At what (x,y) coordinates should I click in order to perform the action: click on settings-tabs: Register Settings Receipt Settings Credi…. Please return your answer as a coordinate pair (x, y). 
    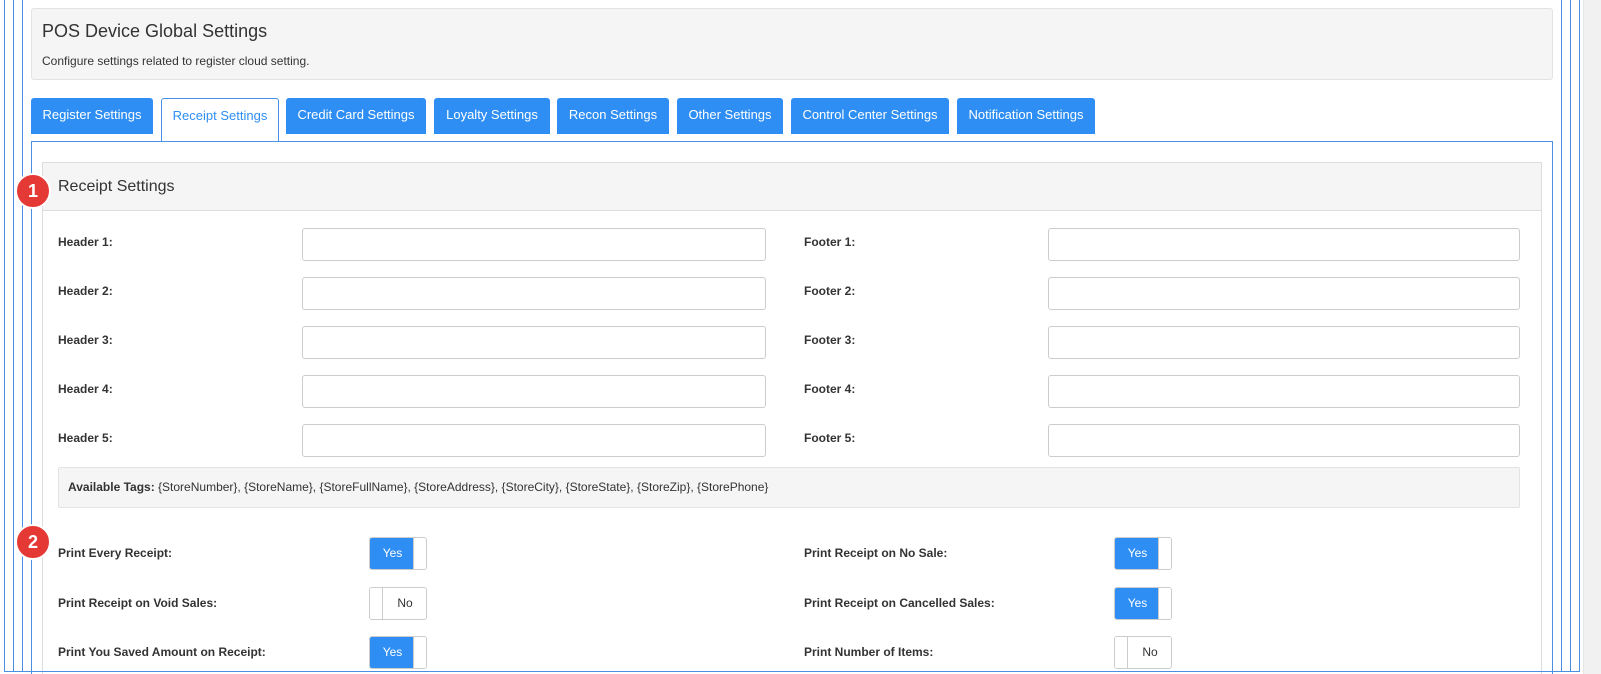
    Looking at the image, I should click on (792, 120).